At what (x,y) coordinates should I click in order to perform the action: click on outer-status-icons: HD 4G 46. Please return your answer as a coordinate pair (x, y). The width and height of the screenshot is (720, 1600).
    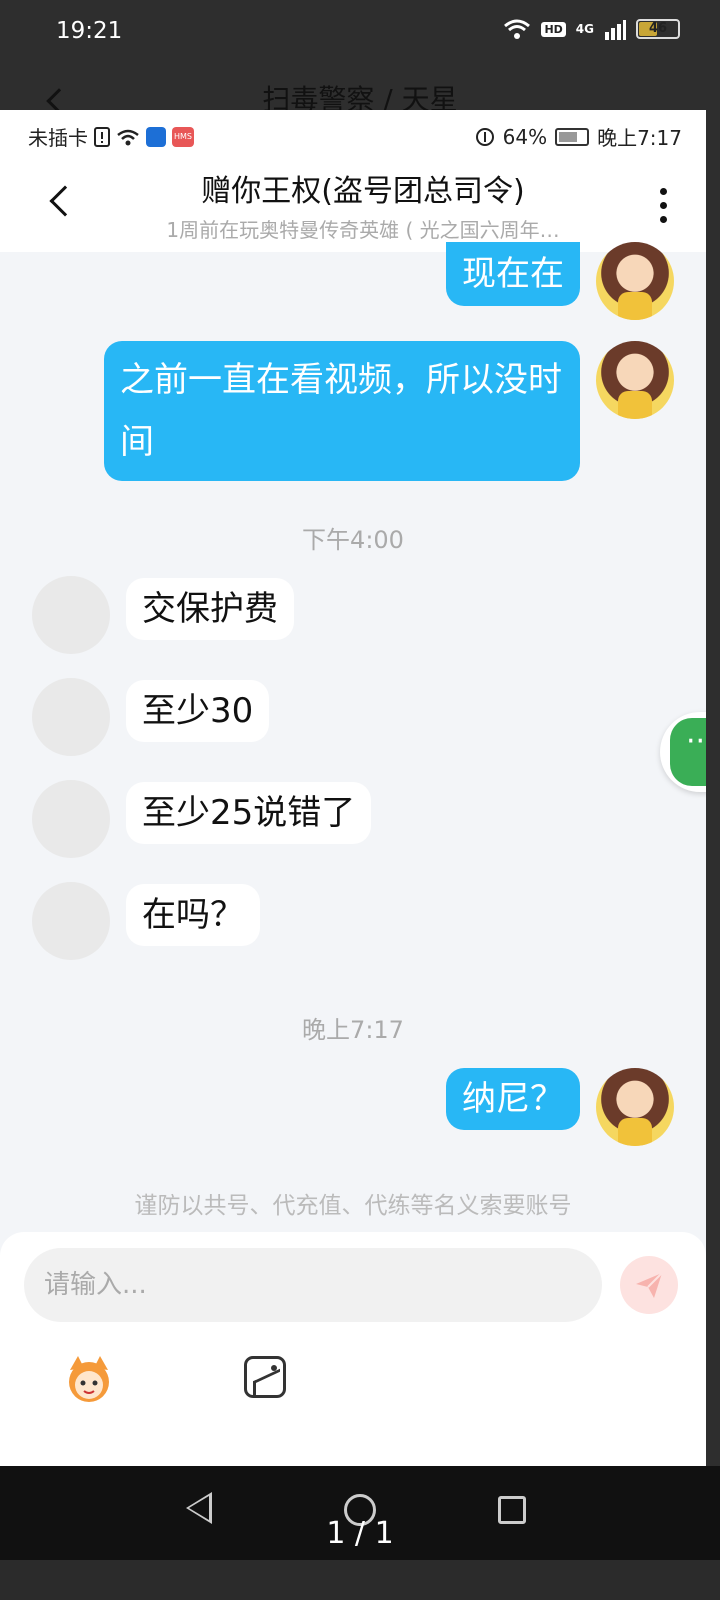
    Looking at the image, I should click on (591, 29).